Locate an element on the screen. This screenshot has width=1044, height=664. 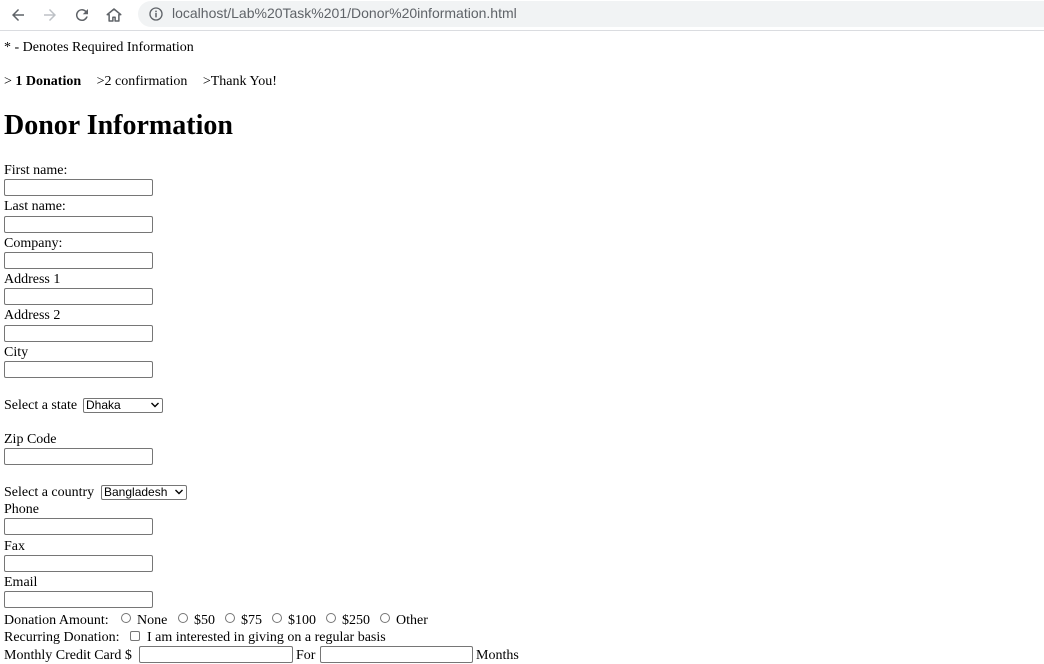
step-1-prefix: > is located at coordinates (10, 81).